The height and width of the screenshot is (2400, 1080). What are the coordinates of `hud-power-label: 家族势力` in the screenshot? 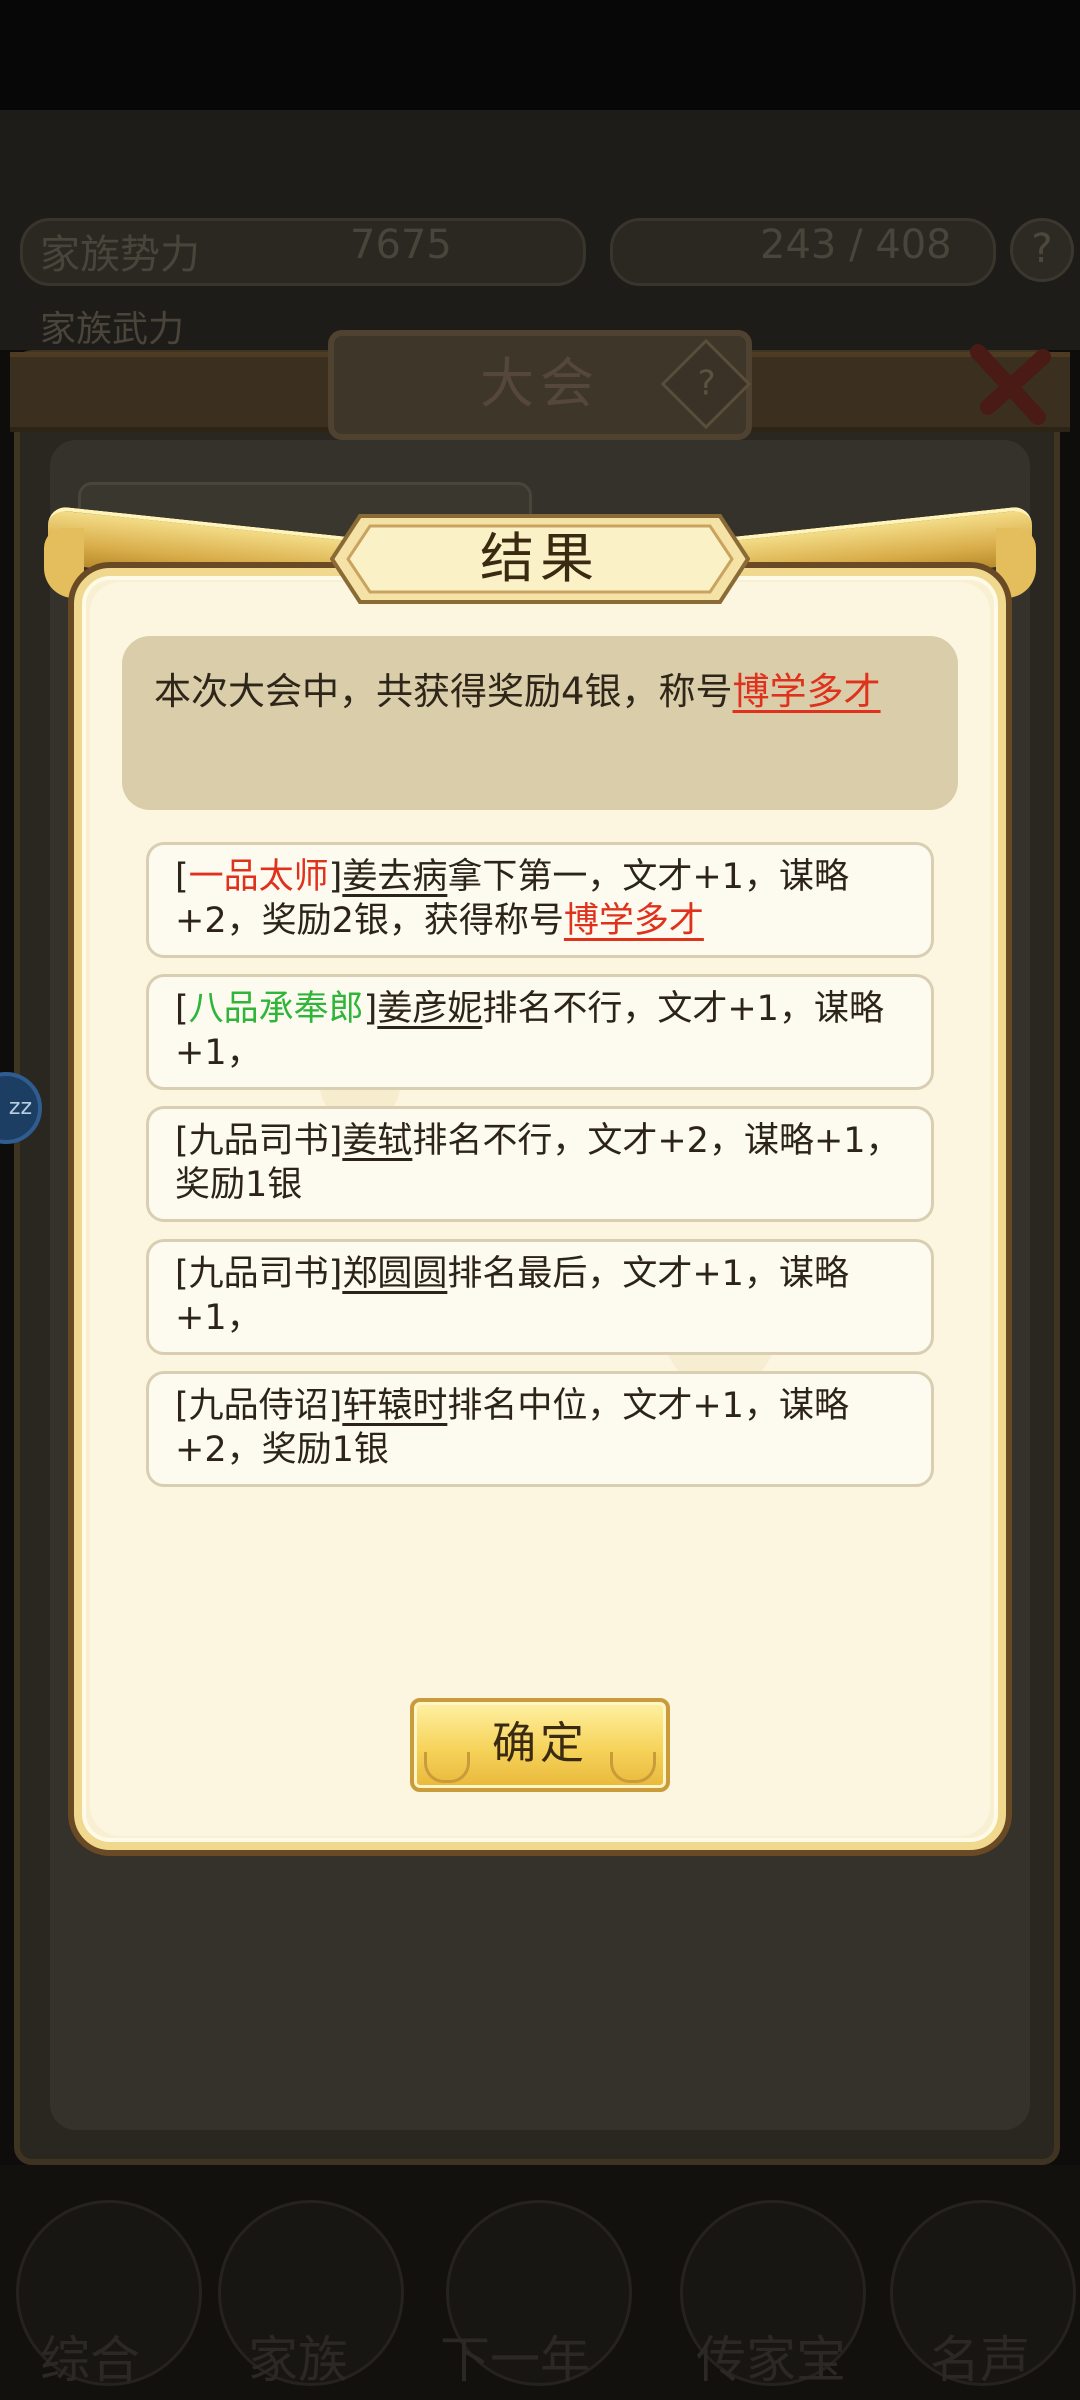 It's located at (120, 255).